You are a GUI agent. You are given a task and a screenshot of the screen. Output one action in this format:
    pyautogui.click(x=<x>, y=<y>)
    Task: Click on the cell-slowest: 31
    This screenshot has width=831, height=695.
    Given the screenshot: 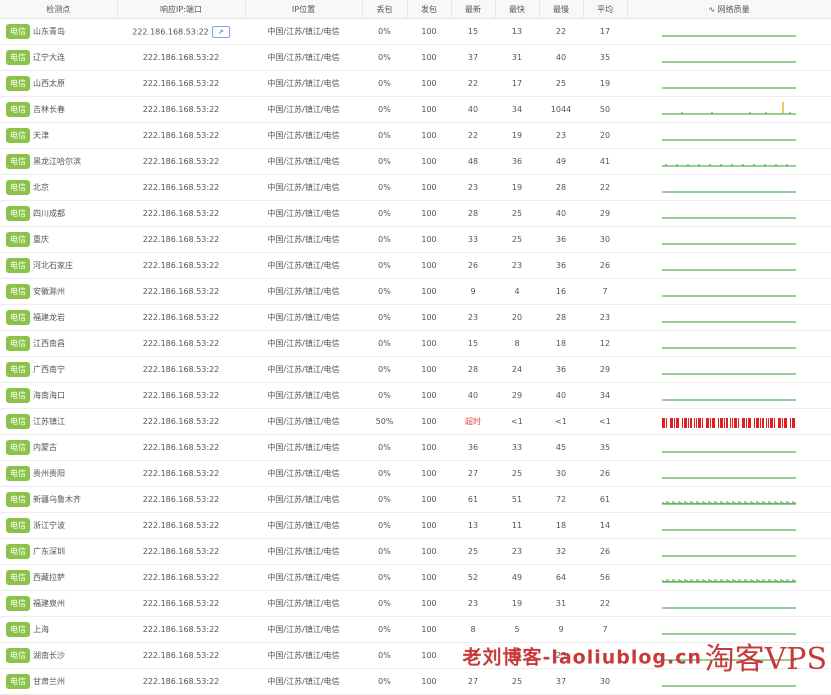 What is the action you would take?
    pyautogui.click(x=561, y=603)
    